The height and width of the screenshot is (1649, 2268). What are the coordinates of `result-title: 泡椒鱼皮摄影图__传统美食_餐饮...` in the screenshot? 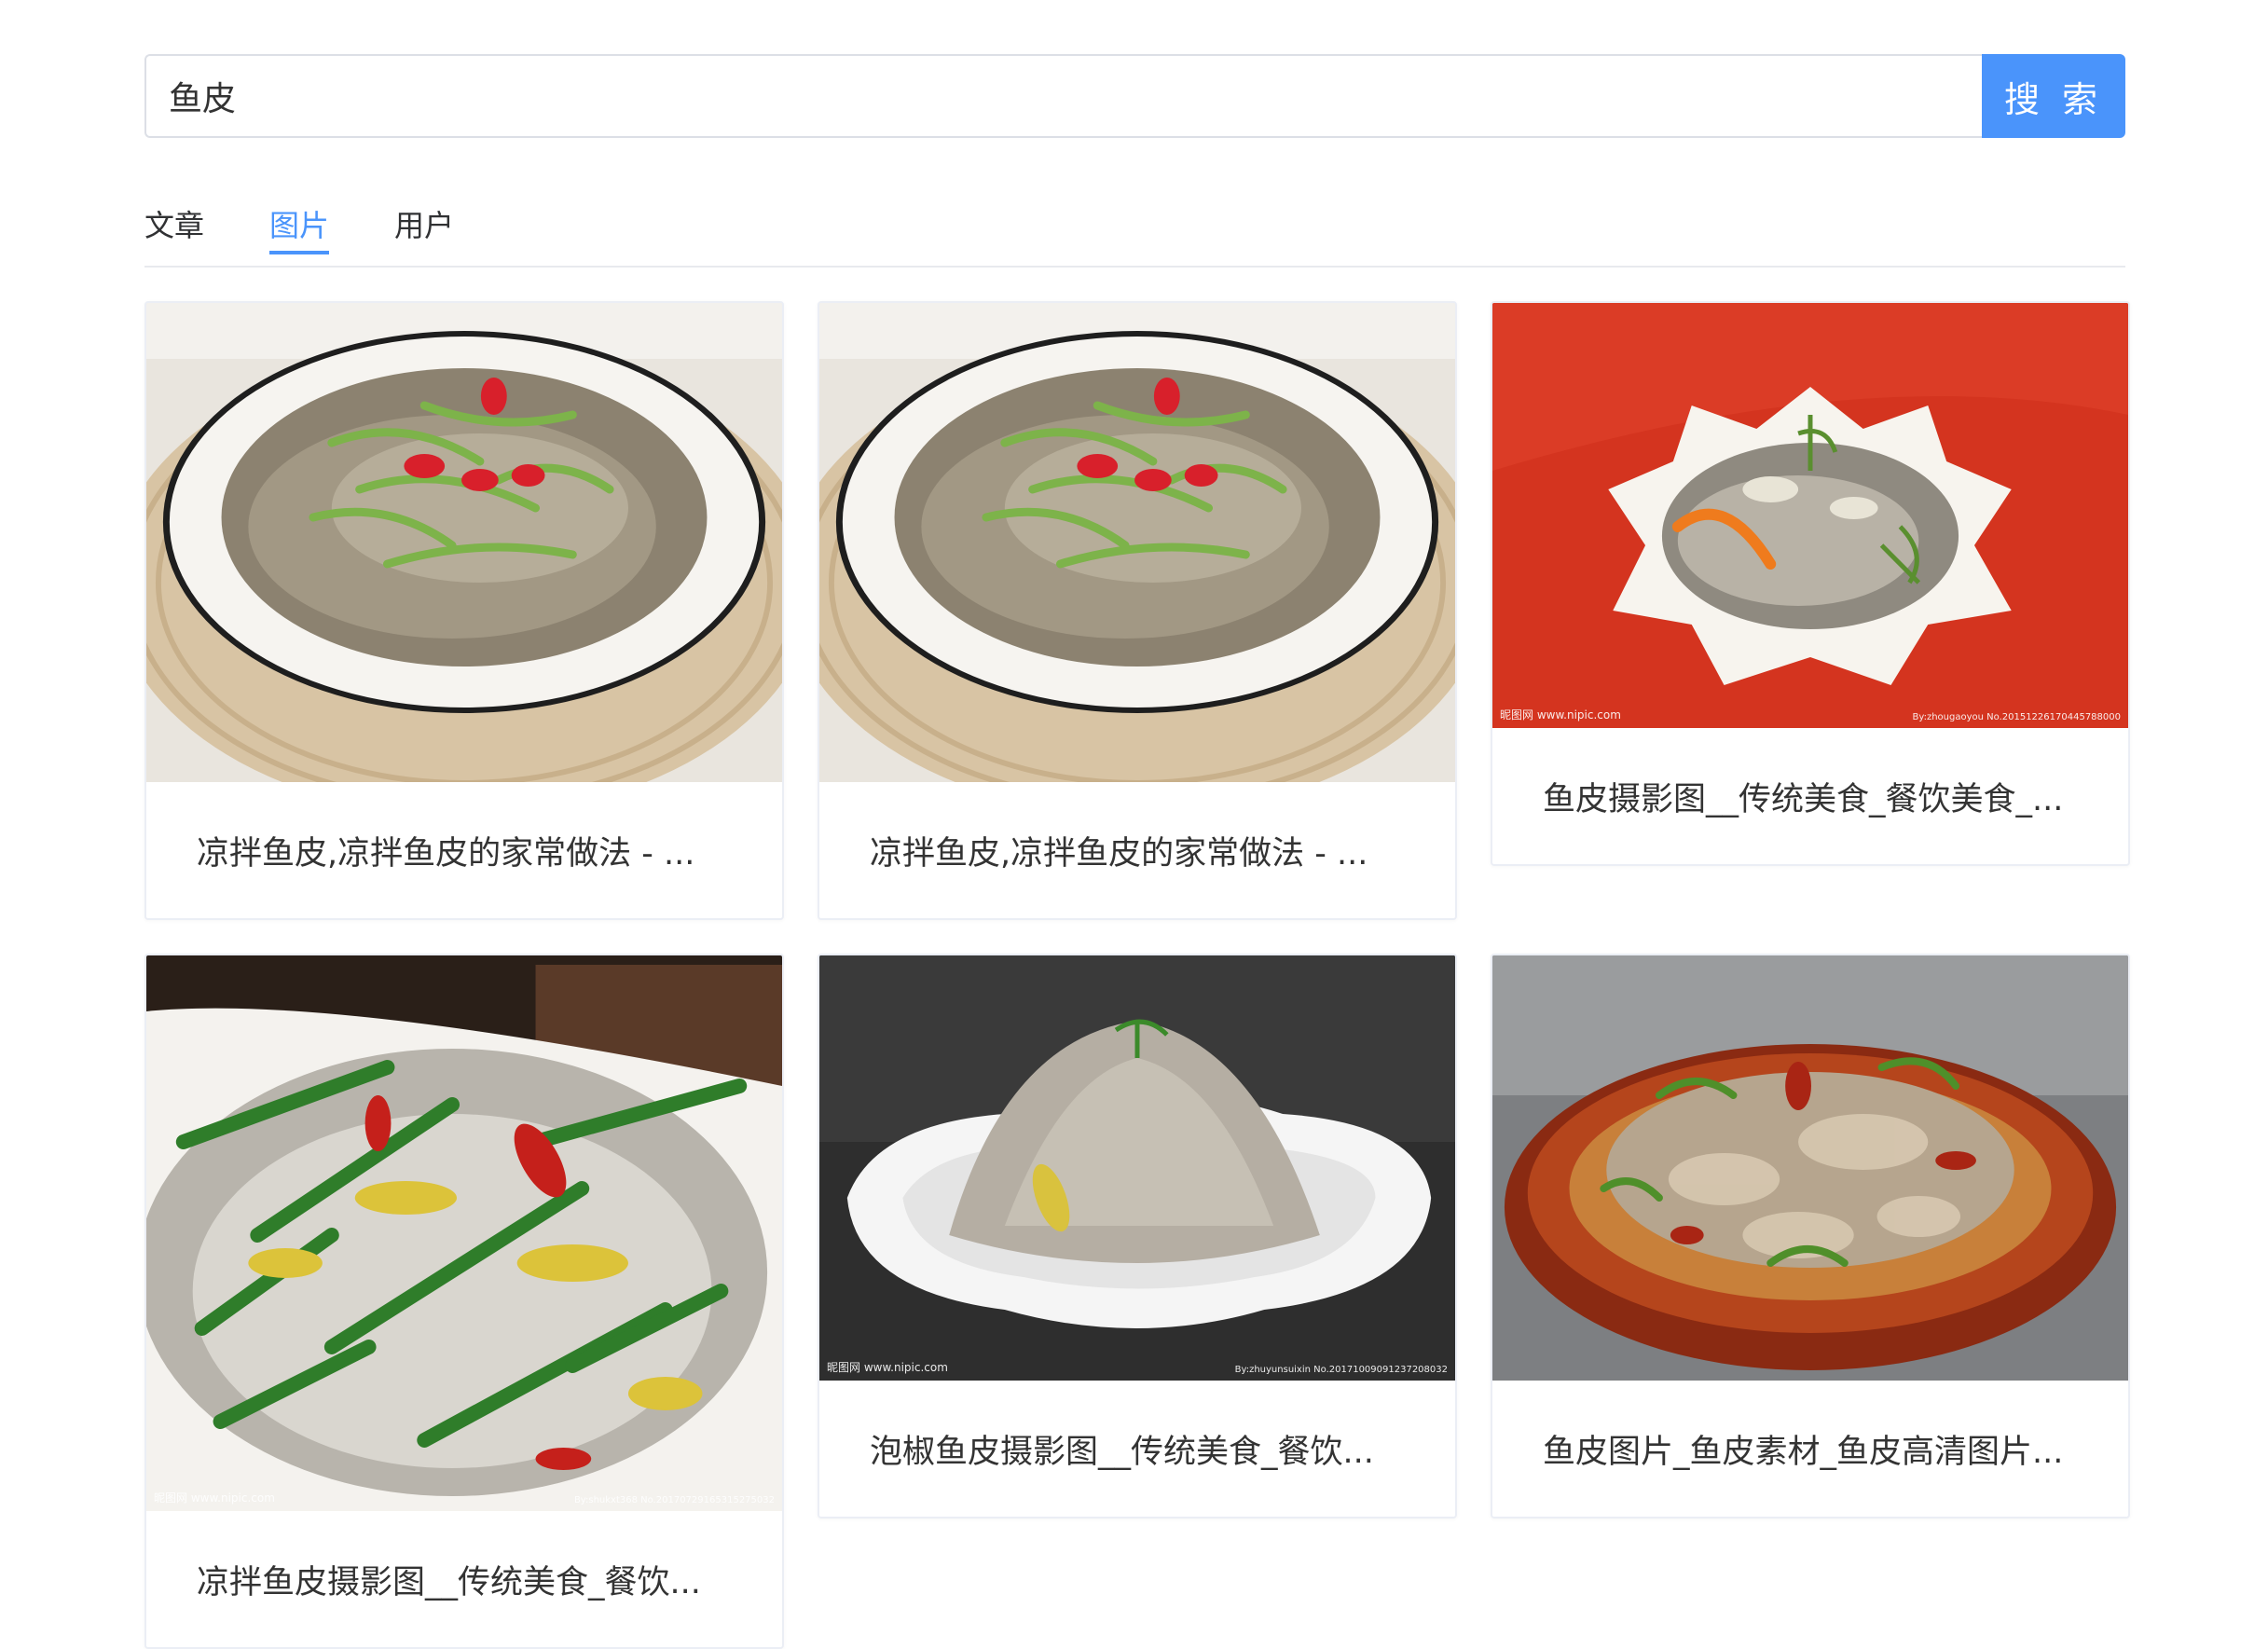 It's located at (1137, 1449).